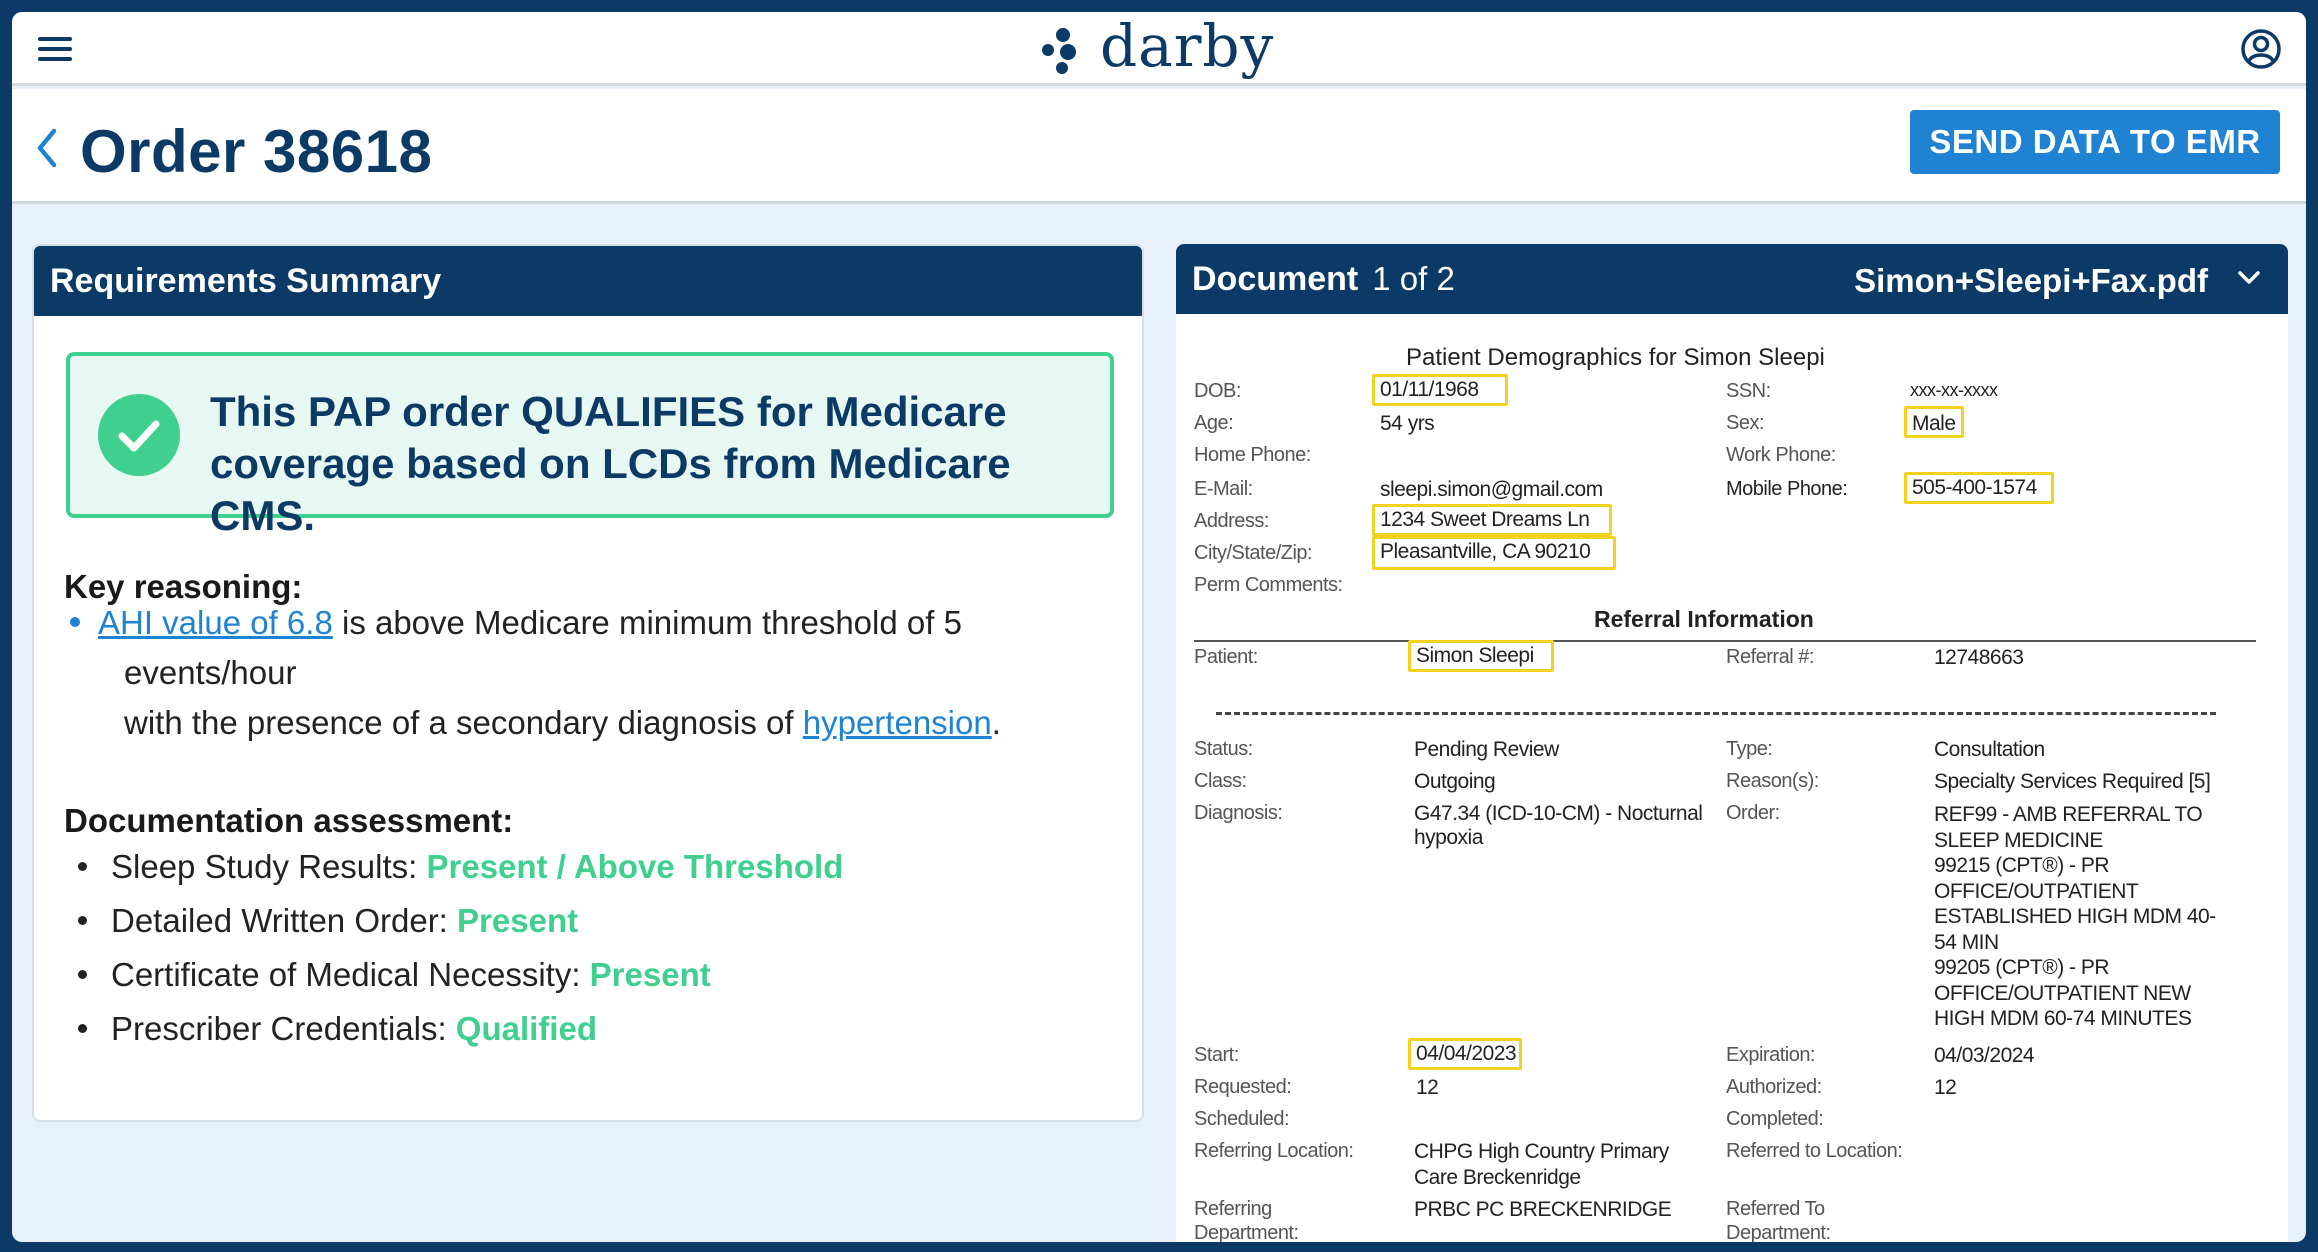 Image resolution: width=2318 pixels, height=1252 pixels. I want to click on requested-value: 12, so click(1427, 1087).